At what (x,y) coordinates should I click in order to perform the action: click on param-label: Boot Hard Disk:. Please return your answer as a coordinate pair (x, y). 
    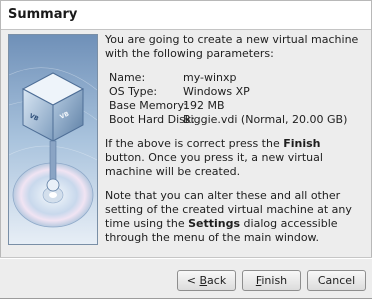
    Looking at the image, I should click on (152, 119).